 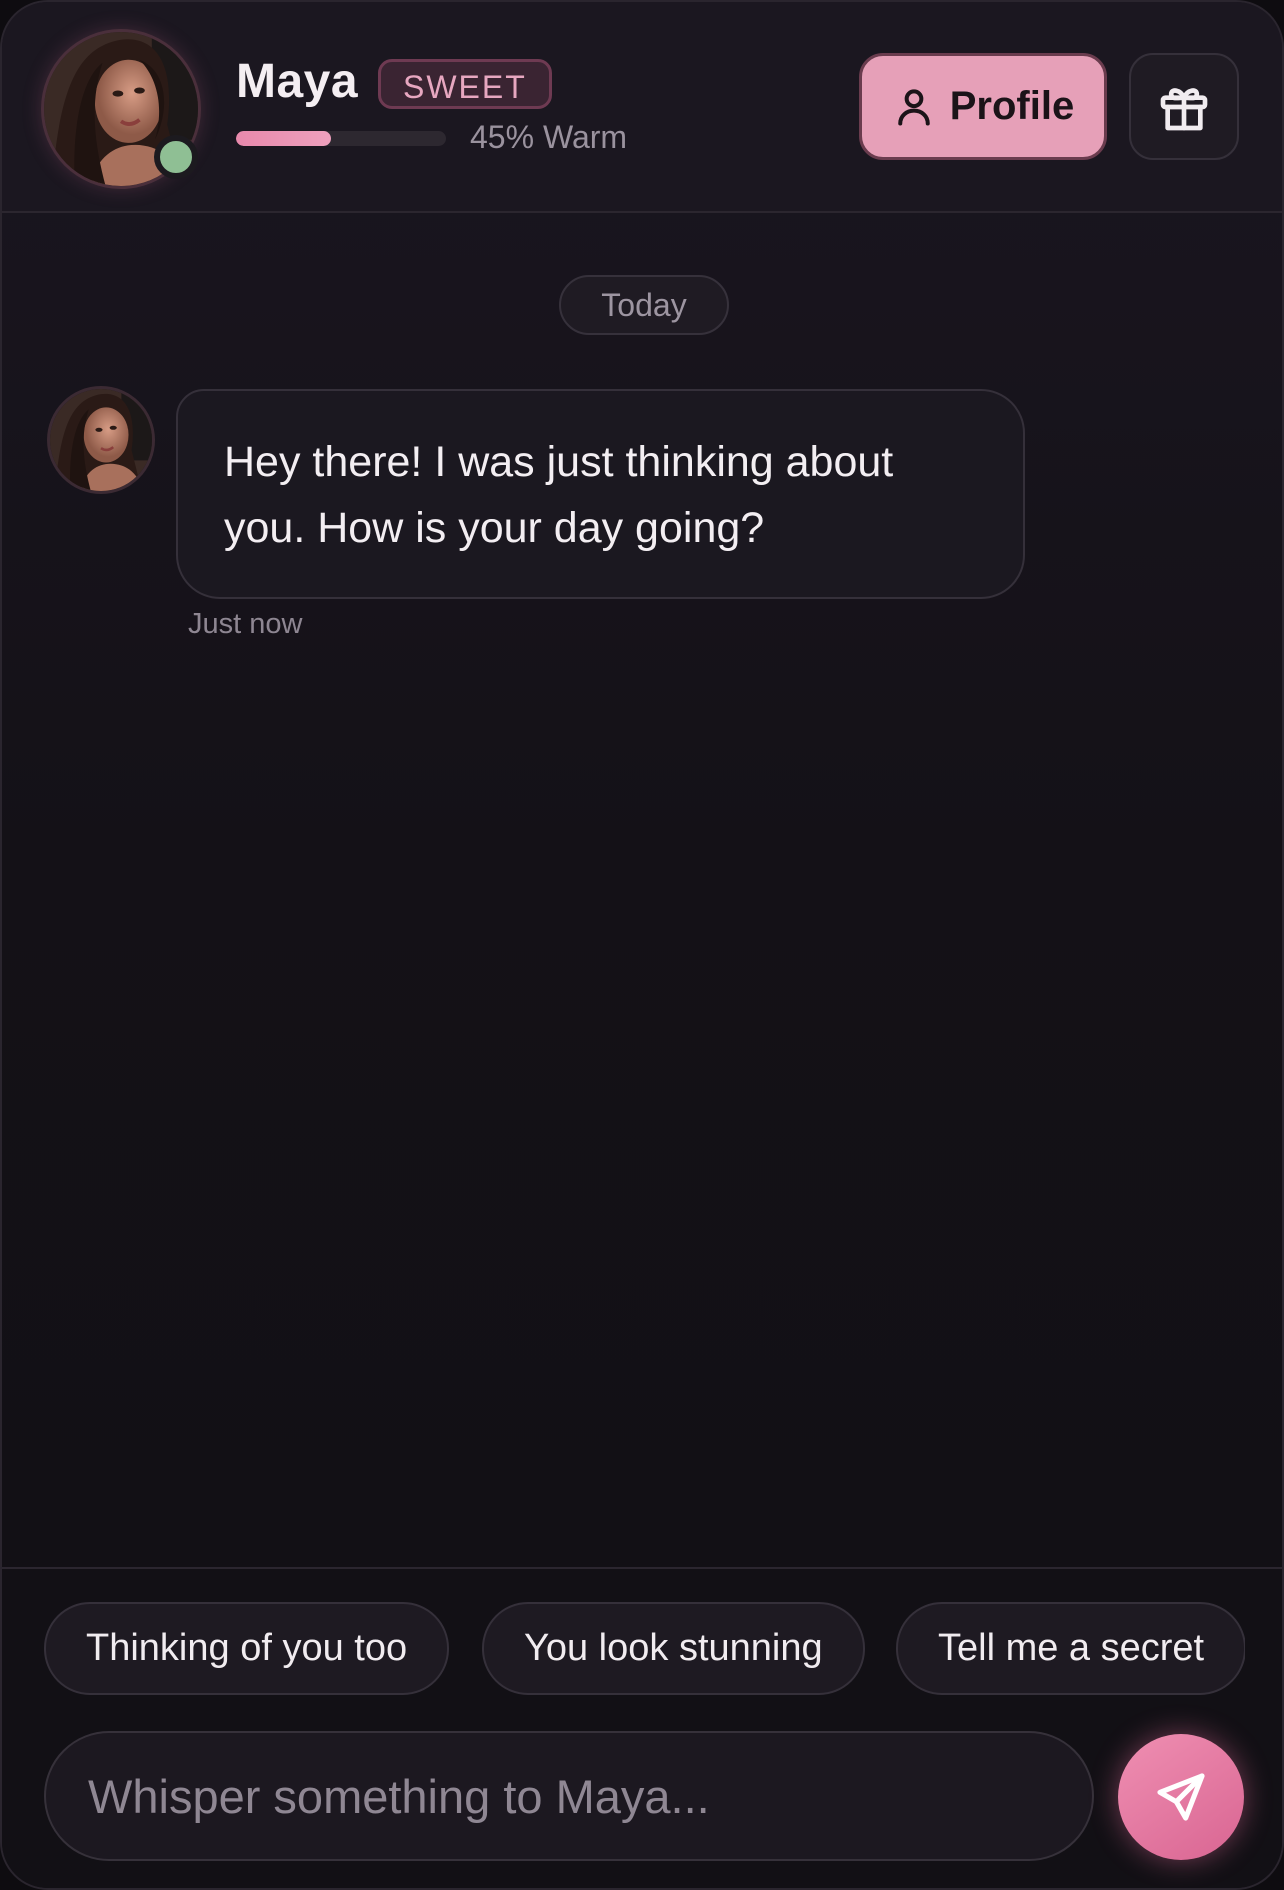 What do you see at coordinates (1070, 1648) in the screenshot?
I see `quick-reply-chip: Tell me a secret` at bounding box center [1070, 1648].